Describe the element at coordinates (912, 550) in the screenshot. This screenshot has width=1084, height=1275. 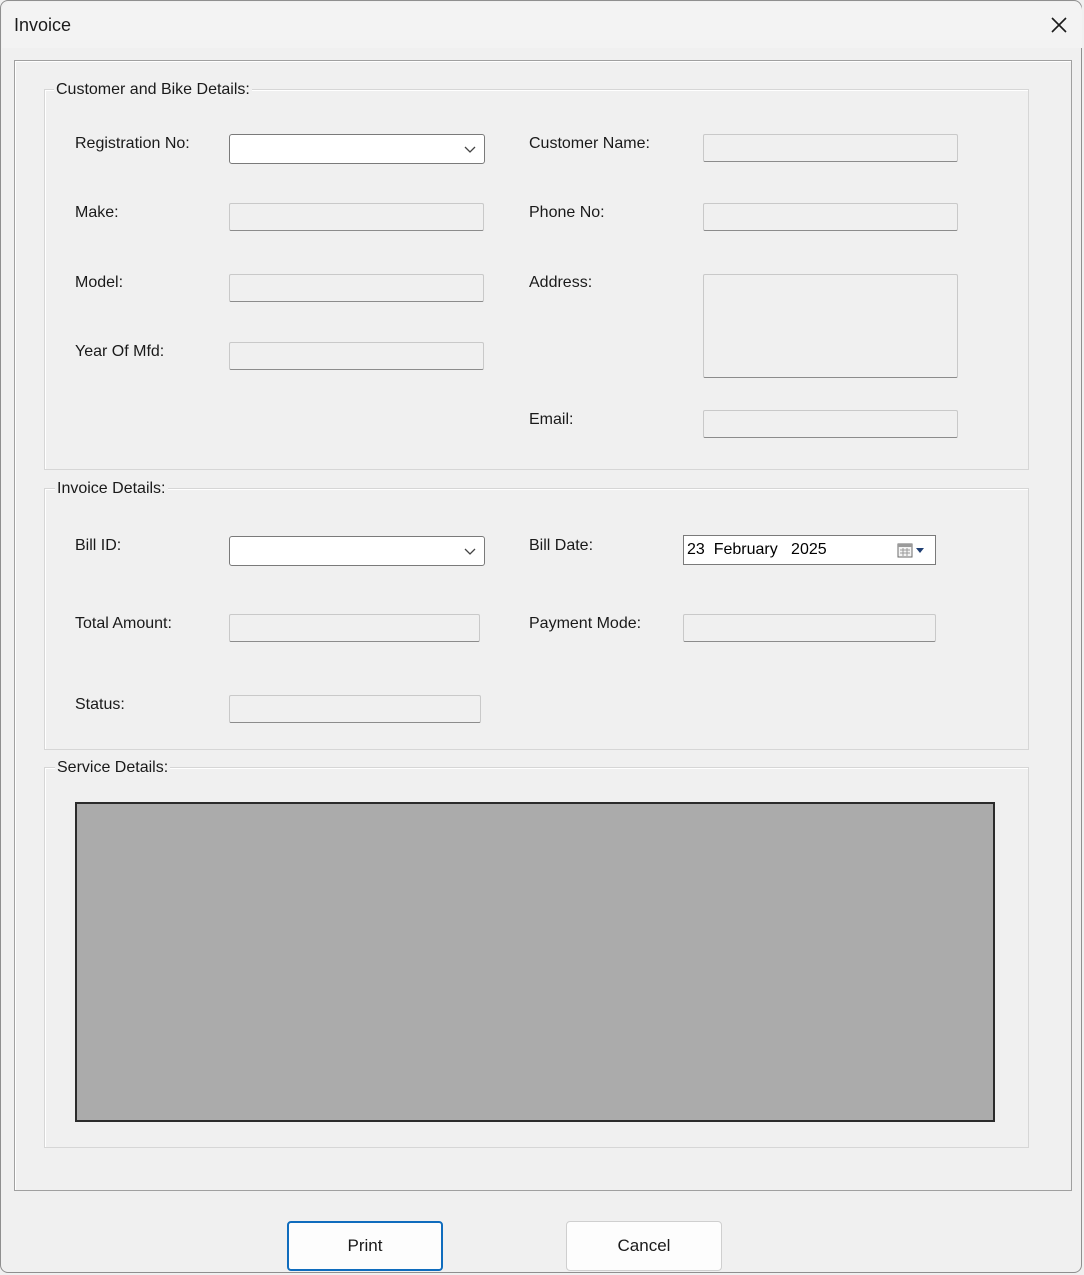
I see `calendar-dropdown-icon` at that location.